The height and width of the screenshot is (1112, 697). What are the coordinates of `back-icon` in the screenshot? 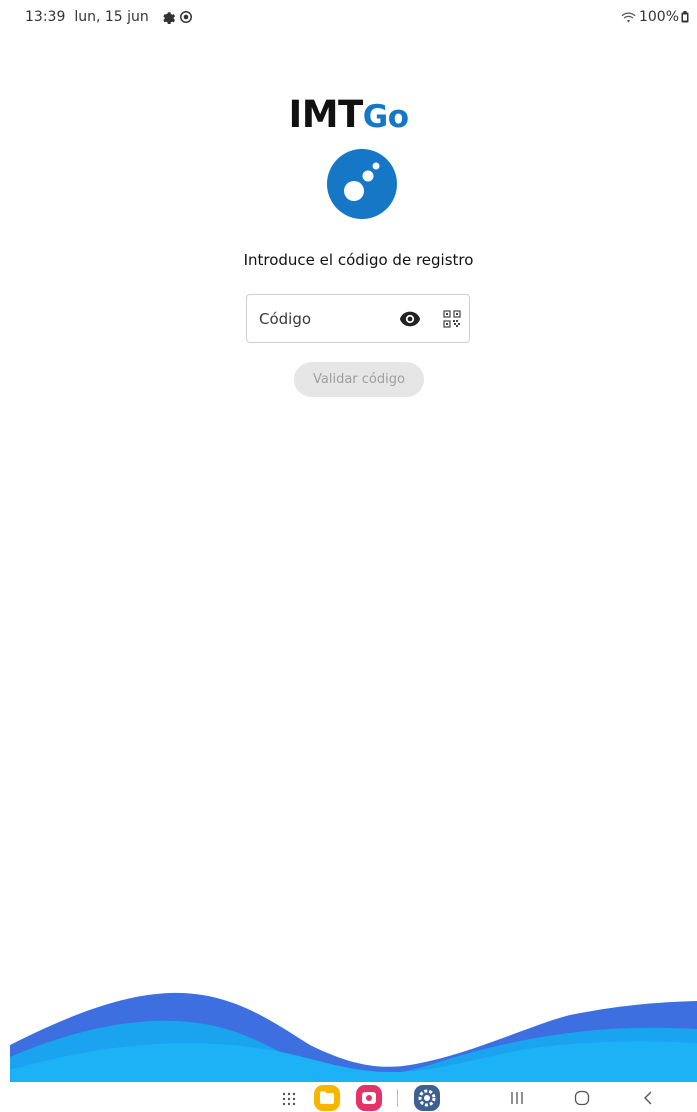 It's located at (648, 1098).